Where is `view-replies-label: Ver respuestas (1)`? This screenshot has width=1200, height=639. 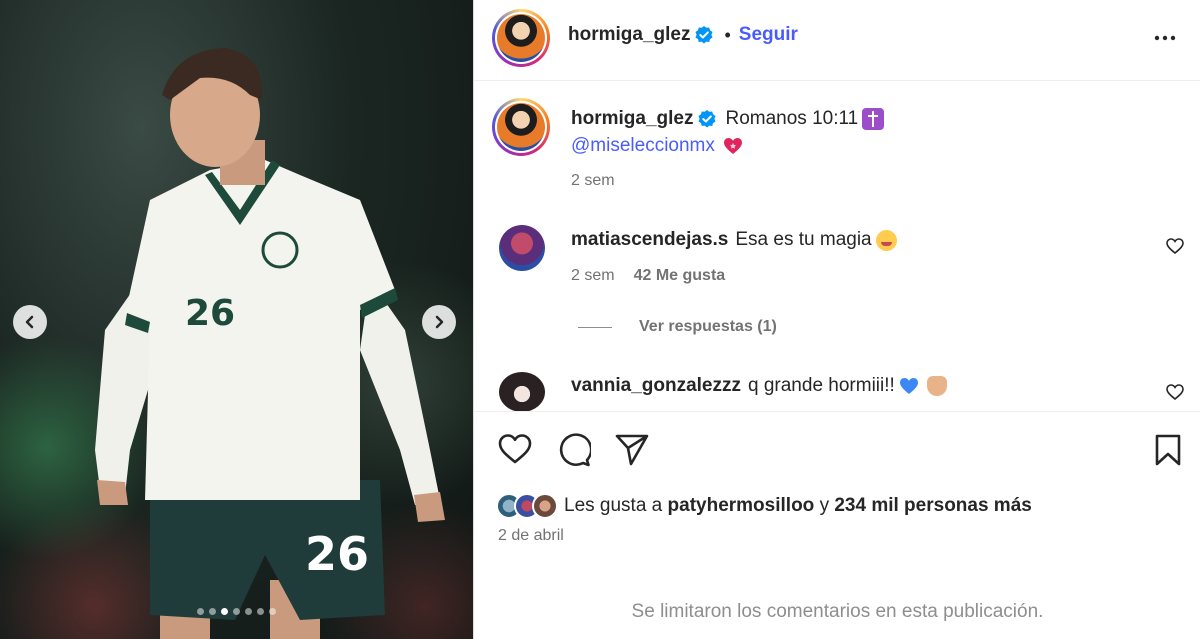
view-replies-label: Ver respuestas (1) is located at coordinates (708, 326).